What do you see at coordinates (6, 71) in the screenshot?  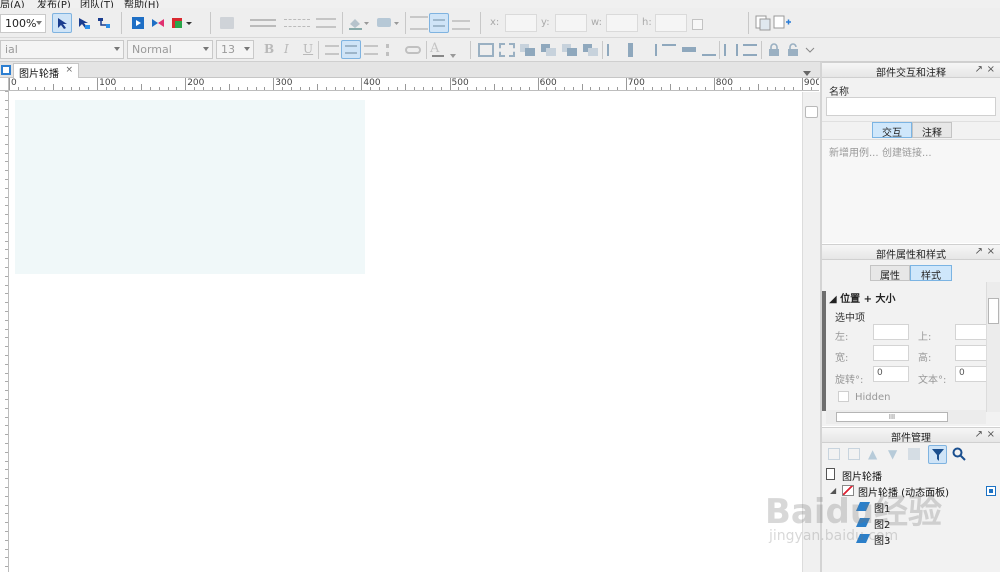 I see `sitemap-icon` at bounding box center [6, 71].